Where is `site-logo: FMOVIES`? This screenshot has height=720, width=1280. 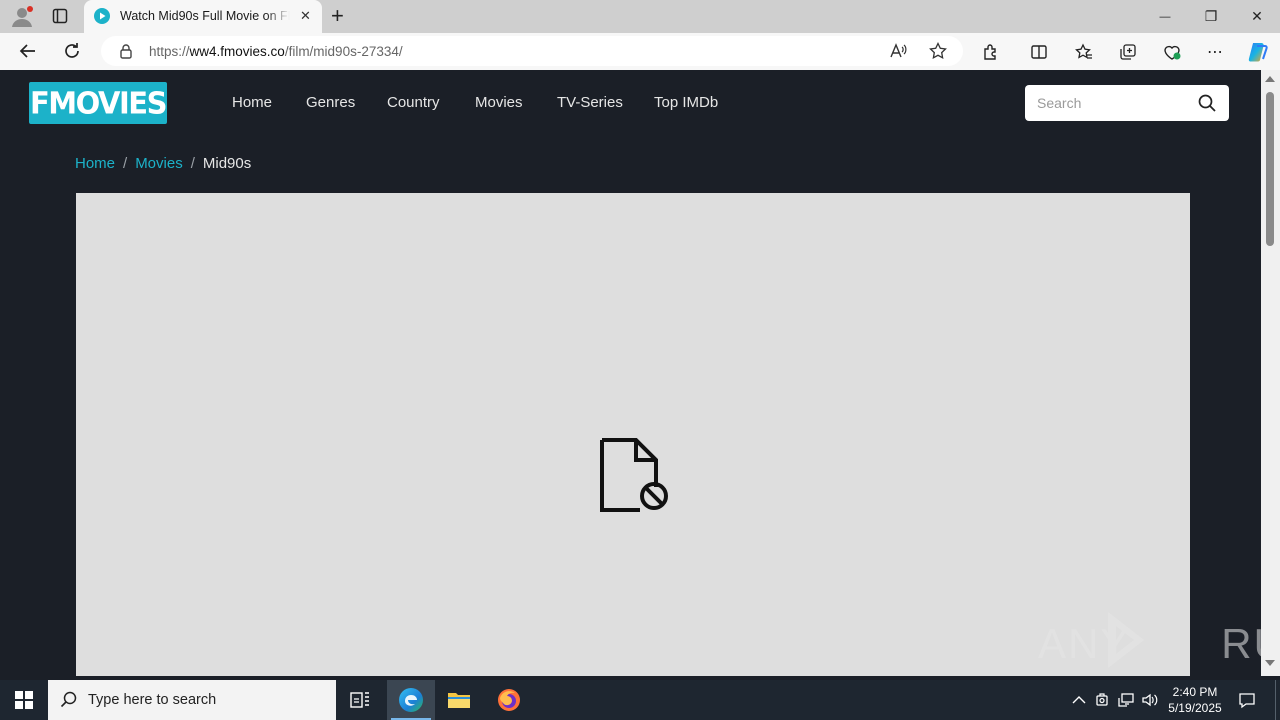 site-logo: FMOVIES is located at coordinates (98, 103).